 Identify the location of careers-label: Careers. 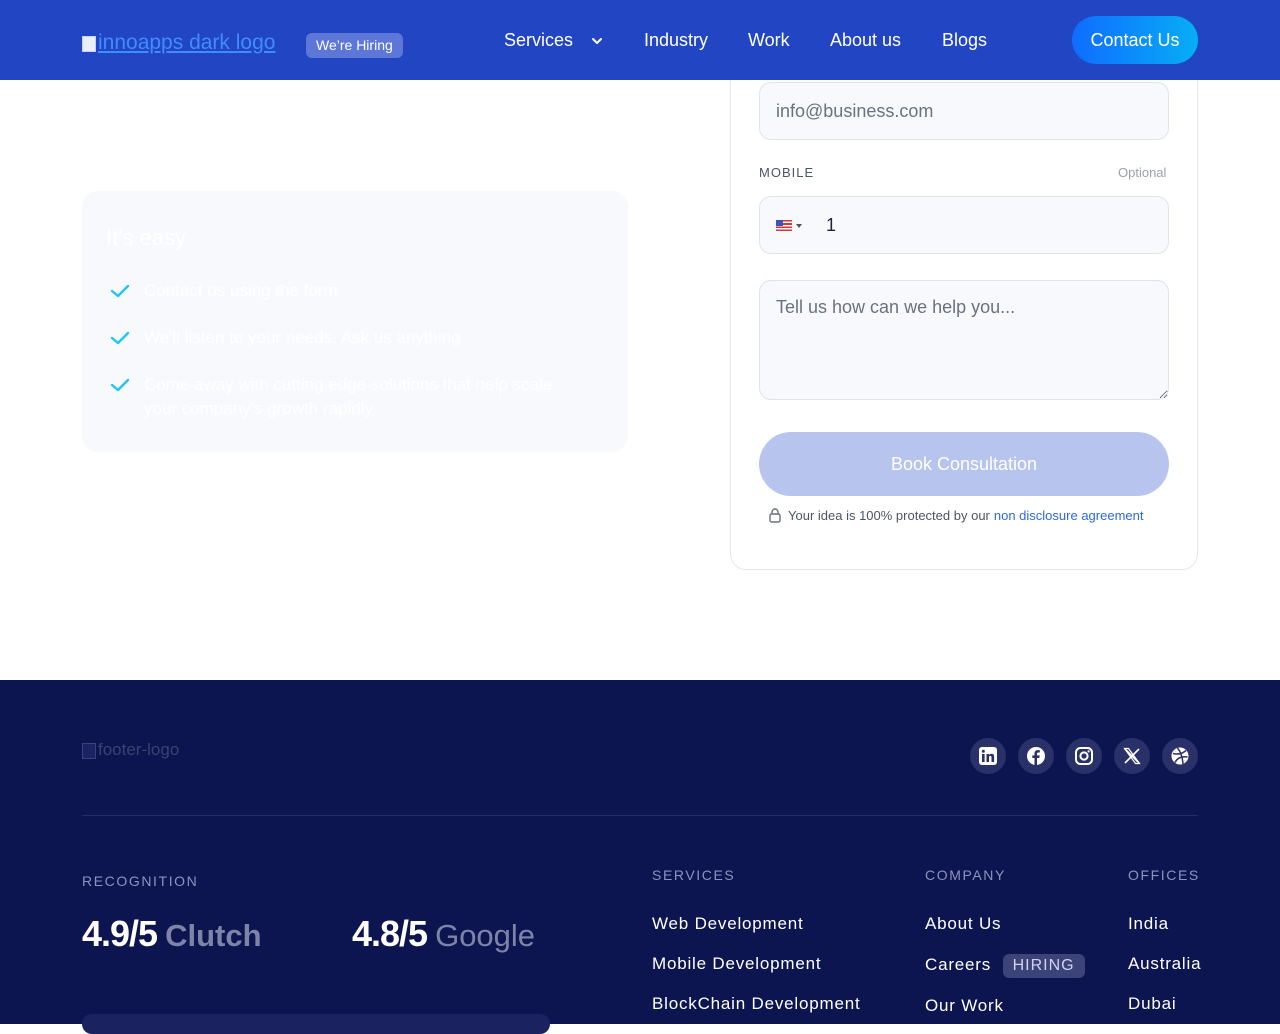
(958, 964).